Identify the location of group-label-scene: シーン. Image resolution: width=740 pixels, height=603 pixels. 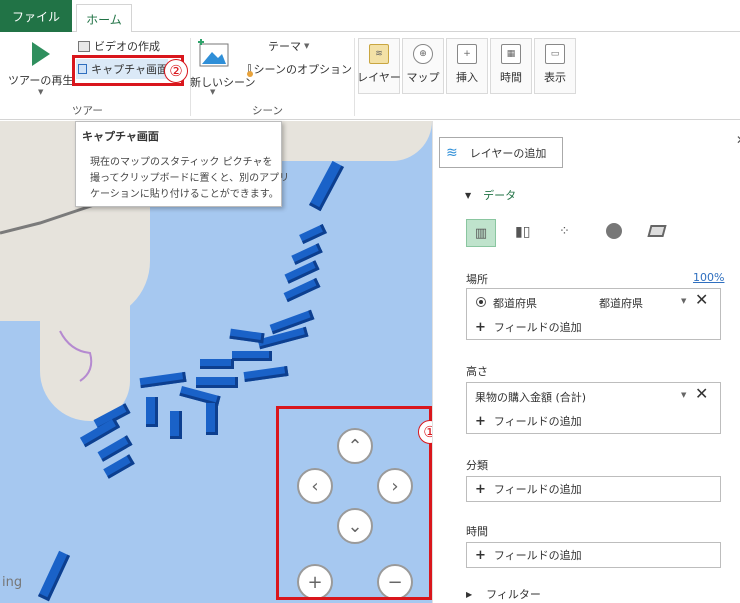
(267, 111).